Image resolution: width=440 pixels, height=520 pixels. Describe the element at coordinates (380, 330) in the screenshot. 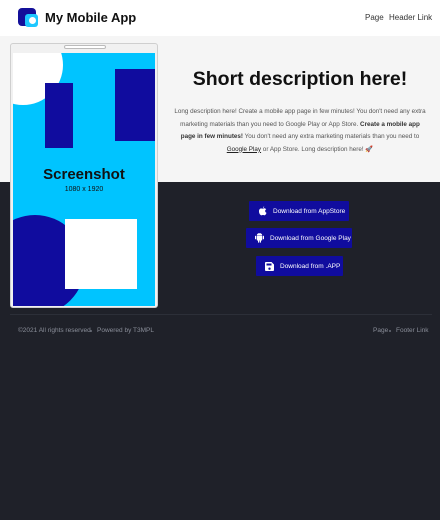

I see `footer-link-page: Page` at that location.